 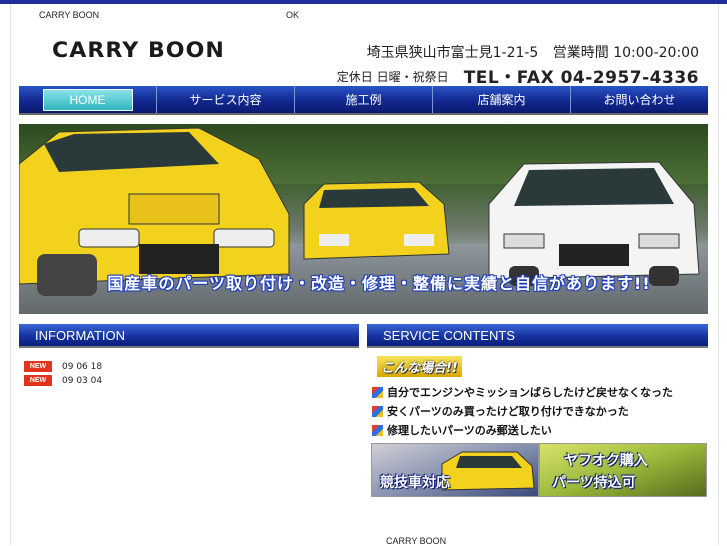 I want to click on nav-store-label: 店舗案内, so click(x=501, y=100).